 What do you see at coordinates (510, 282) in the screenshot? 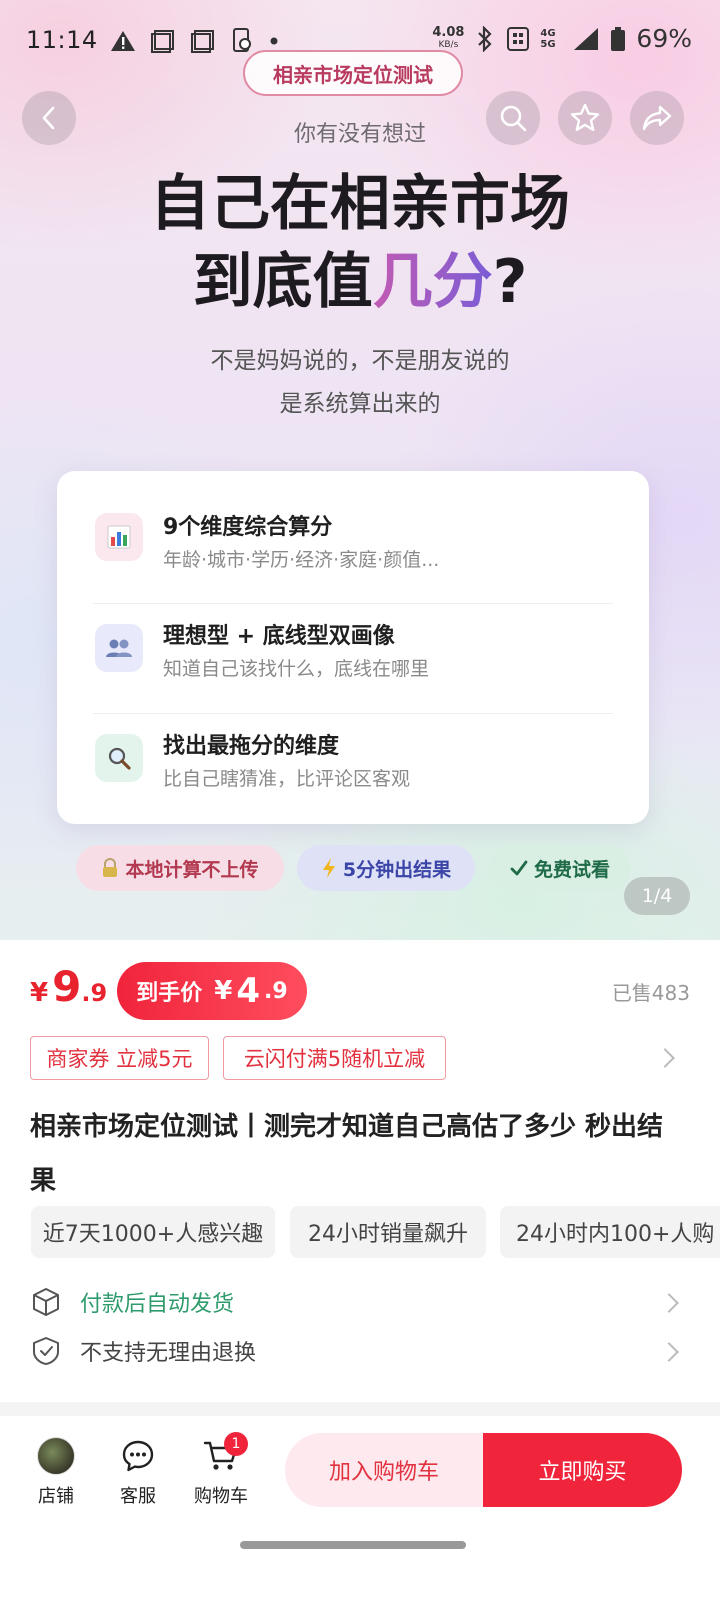
I see `hero-title-suffix: ?` at bounding box center [510, 282].